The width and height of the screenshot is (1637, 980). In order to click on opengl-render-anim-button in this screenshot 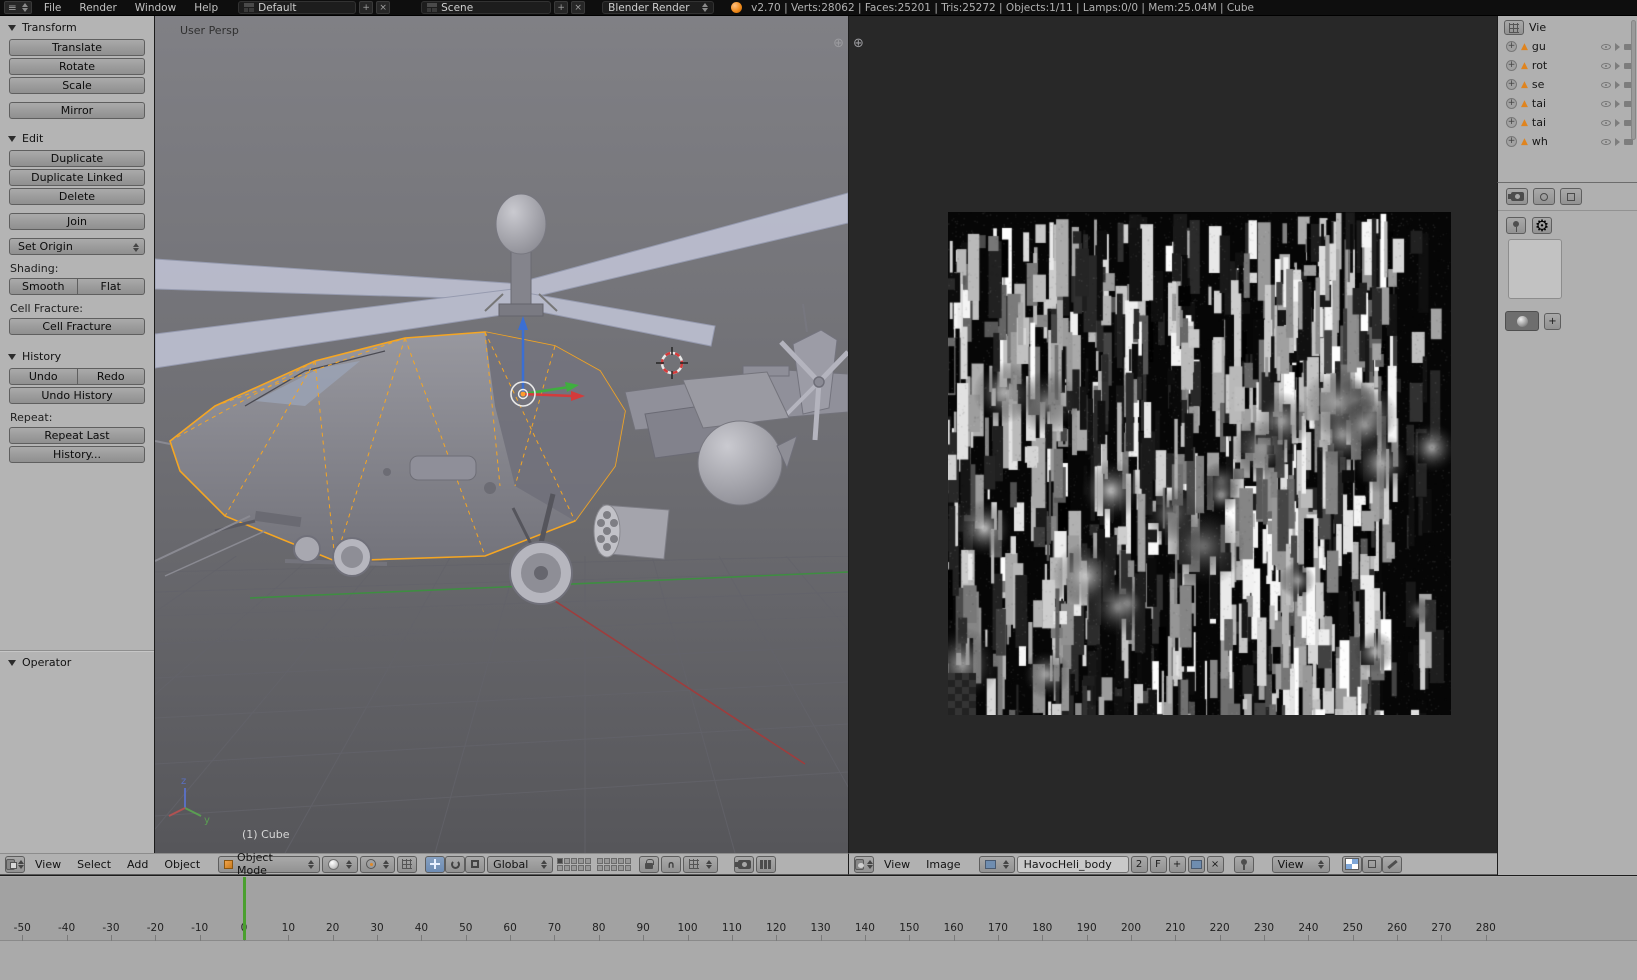, I will do `click(766, 864)`.